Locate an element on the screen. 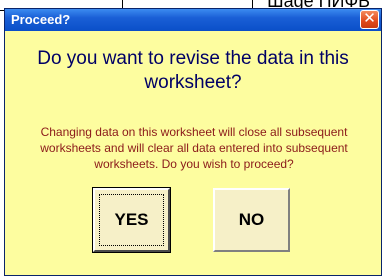 The height and width of the screenshot is (276, 382). close-button: ✕ is located at coordinates (369, 19).